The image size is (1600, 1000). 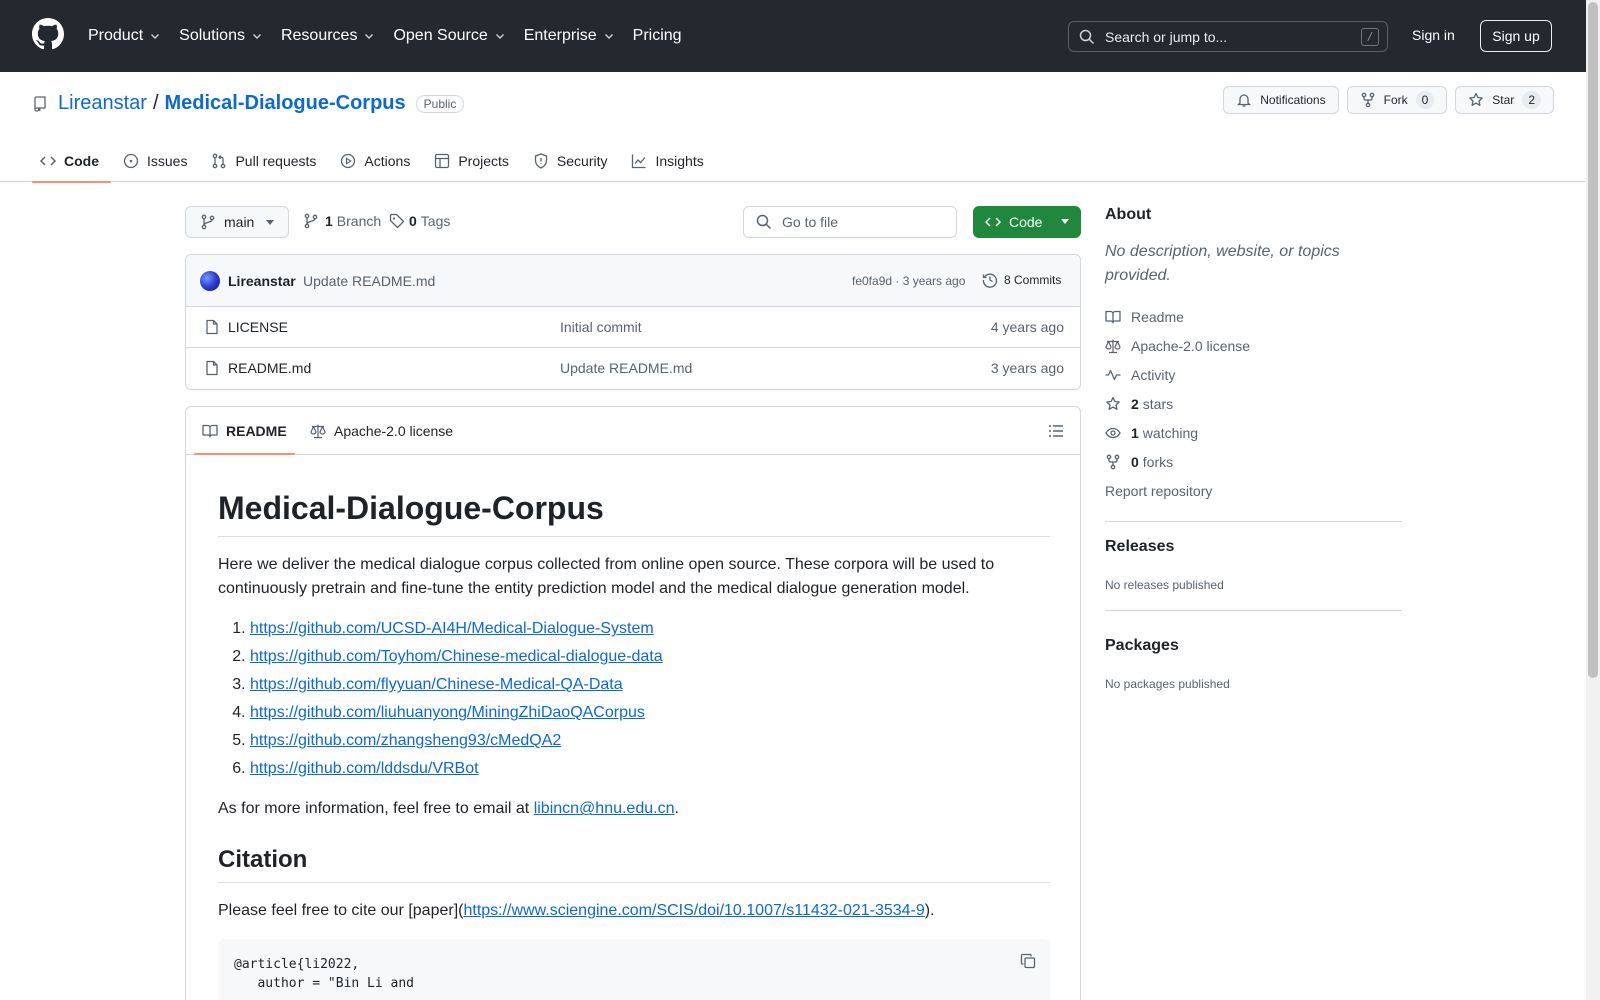 What do you see at coordinates (1027, 222) in the screenshot?
I see `code-dropdown-button: Code` at bounding box center [1027, 222].